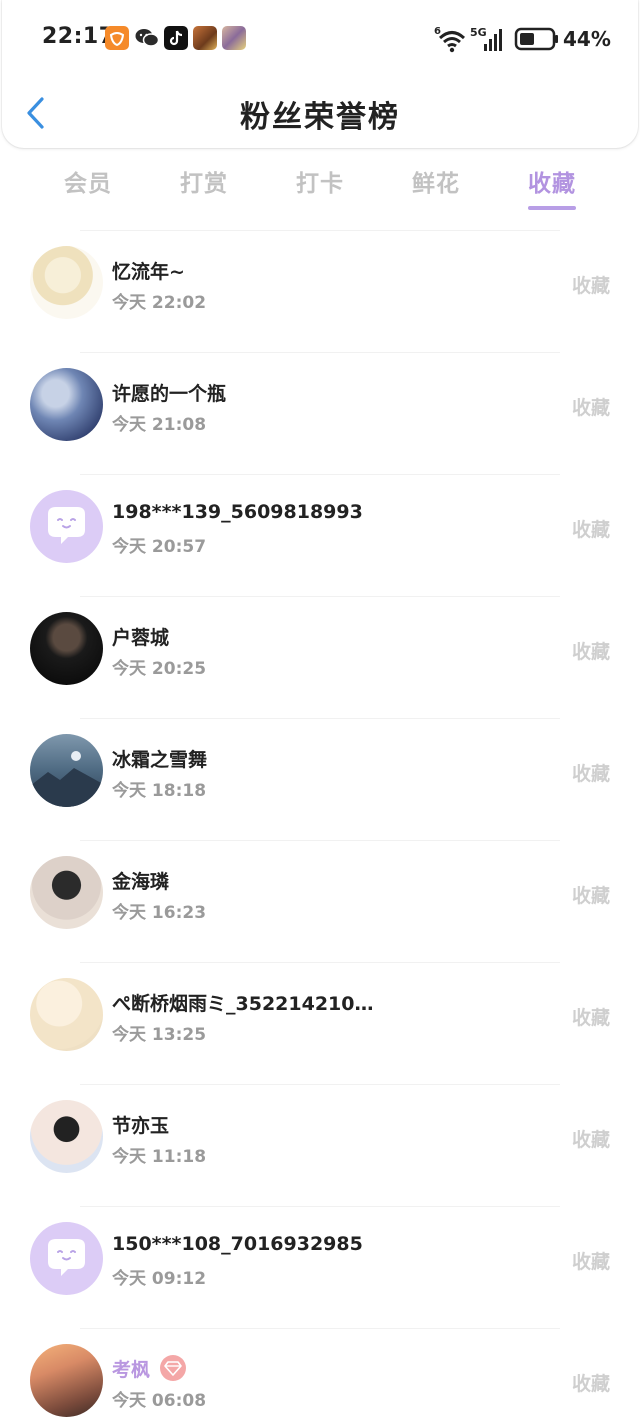  Describe the element at coordinates (320, 1145) in the screenshot. I see `list-item: 节亦玉 今天 11:18 收藏` at that location.